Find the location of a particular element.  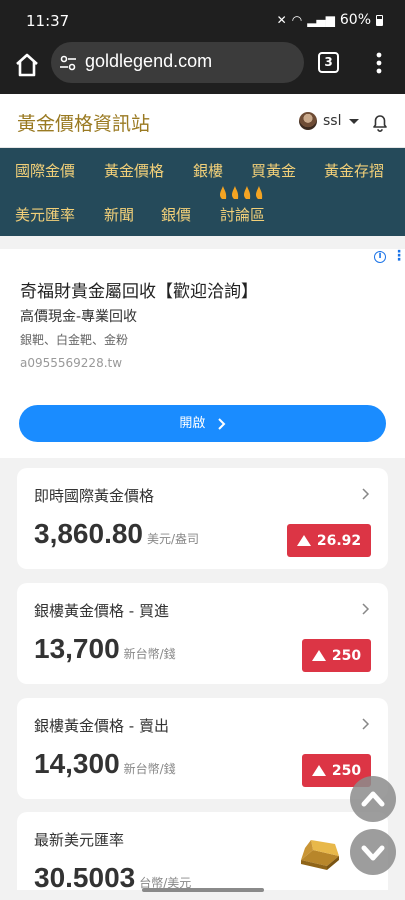

scroll-up-icon is located at coordinates (373, 799).